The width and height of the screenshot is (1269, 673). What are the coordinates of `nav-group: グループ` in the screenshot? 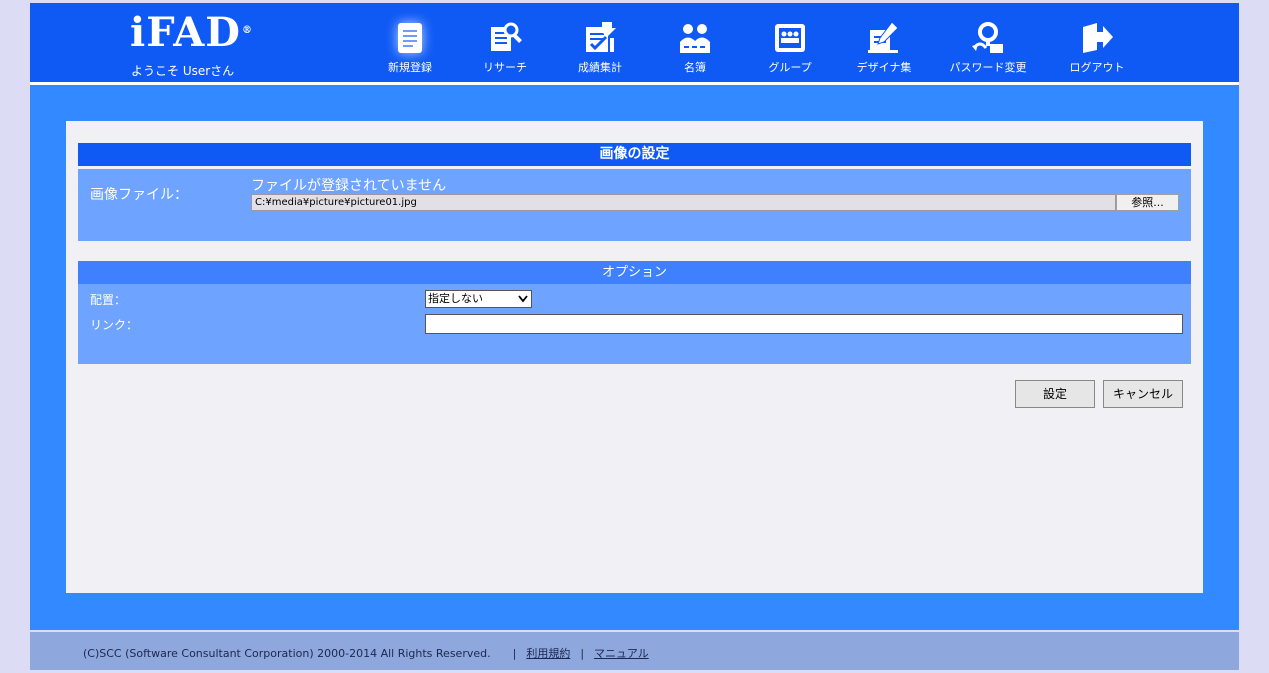 It's located at (790, 50).